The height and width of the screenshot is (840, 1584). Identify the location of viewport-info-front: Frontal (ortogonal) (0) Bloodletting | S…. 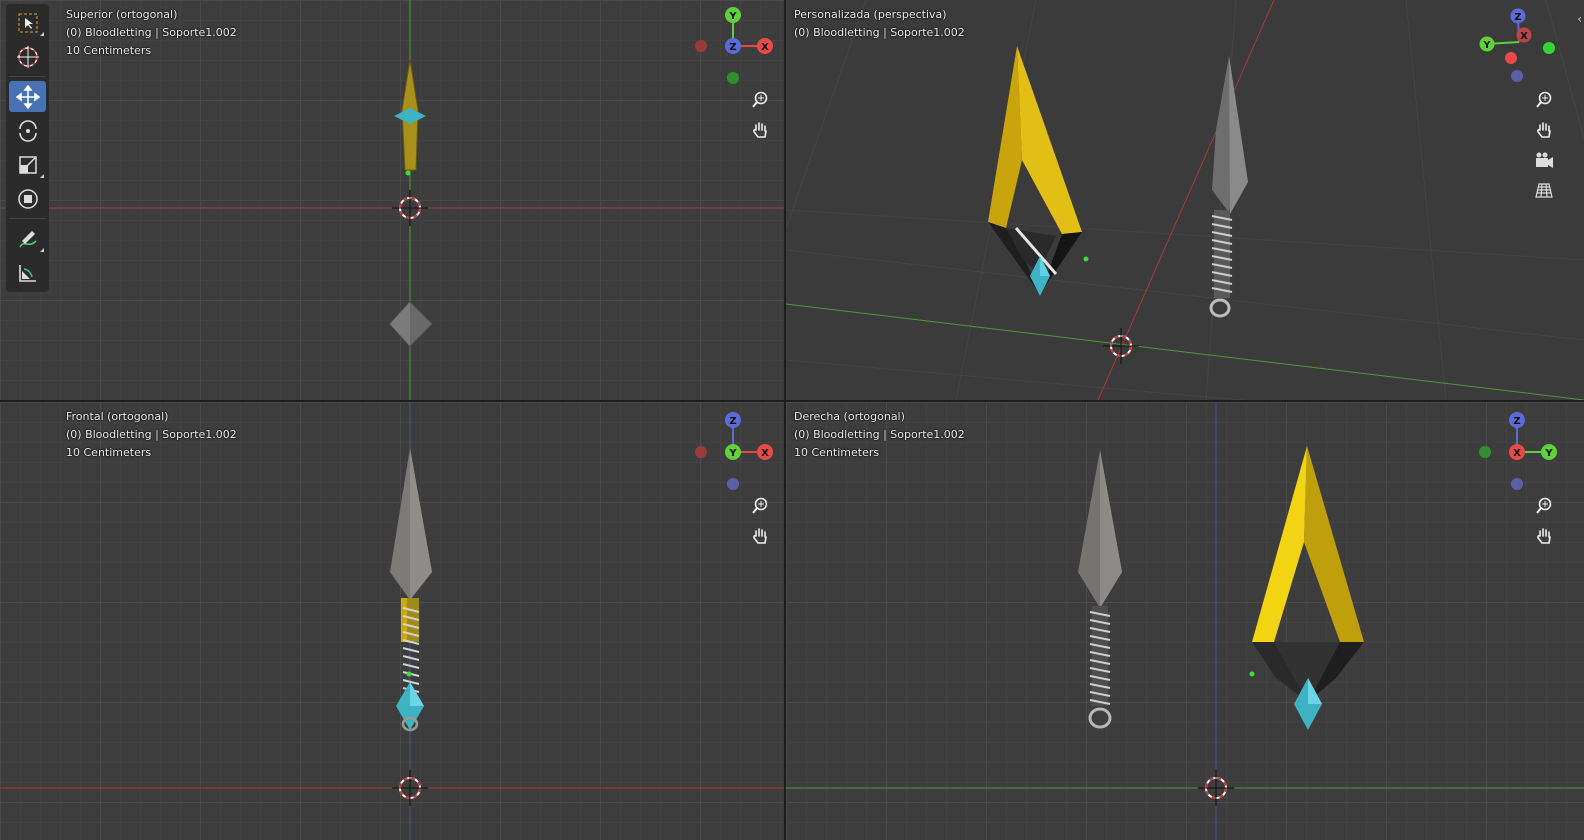
(151, 435).